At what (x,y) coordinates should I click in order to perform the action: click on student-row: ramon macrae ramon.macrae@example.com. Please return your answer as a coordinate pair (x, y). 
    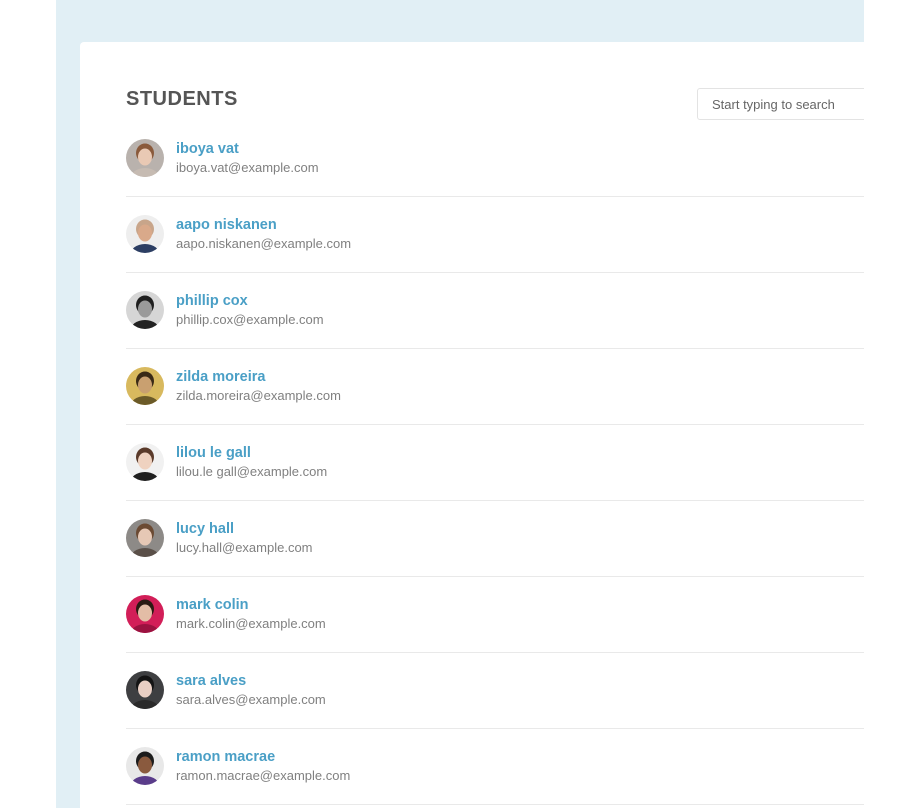
    Looking at the image, I should click on (495, 767).